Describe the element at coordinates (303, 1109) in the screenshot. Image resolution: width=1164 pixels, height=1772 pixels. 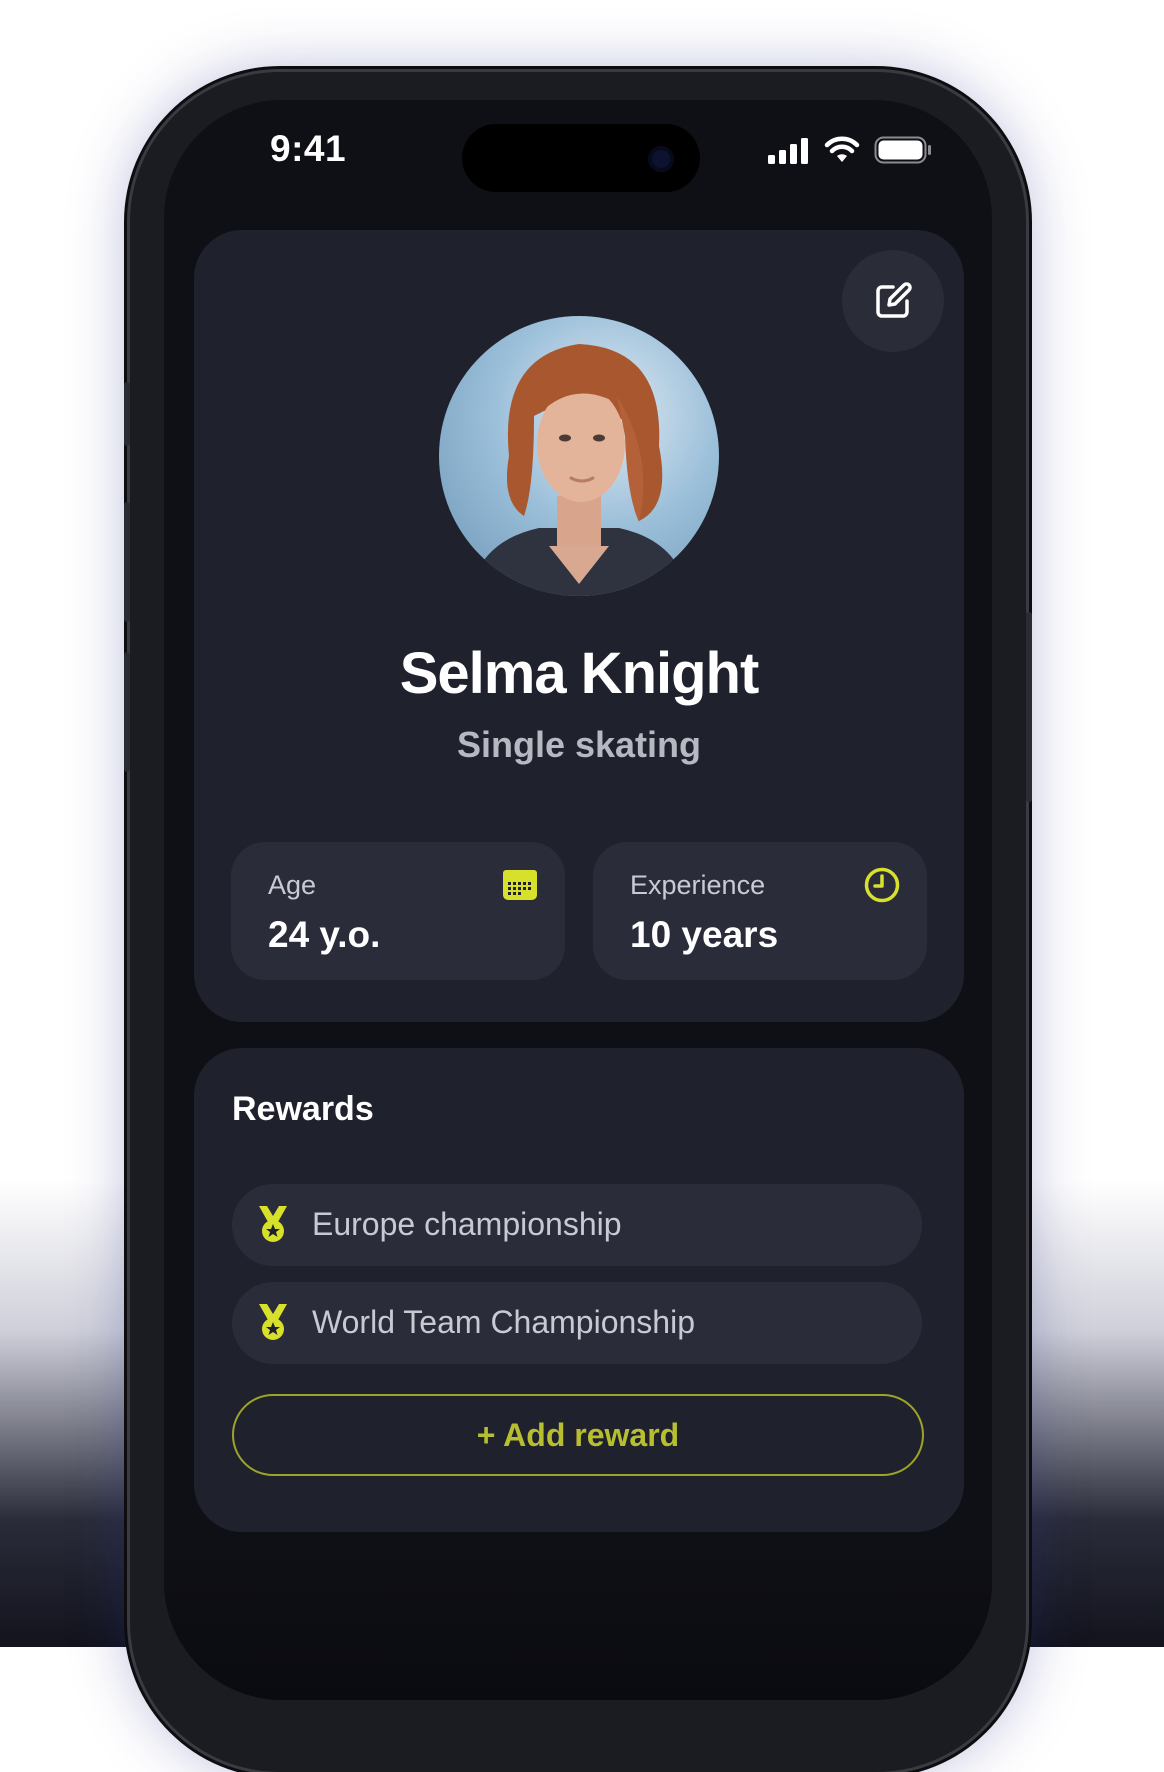
I see `rewards-title: Rewards` at that location.